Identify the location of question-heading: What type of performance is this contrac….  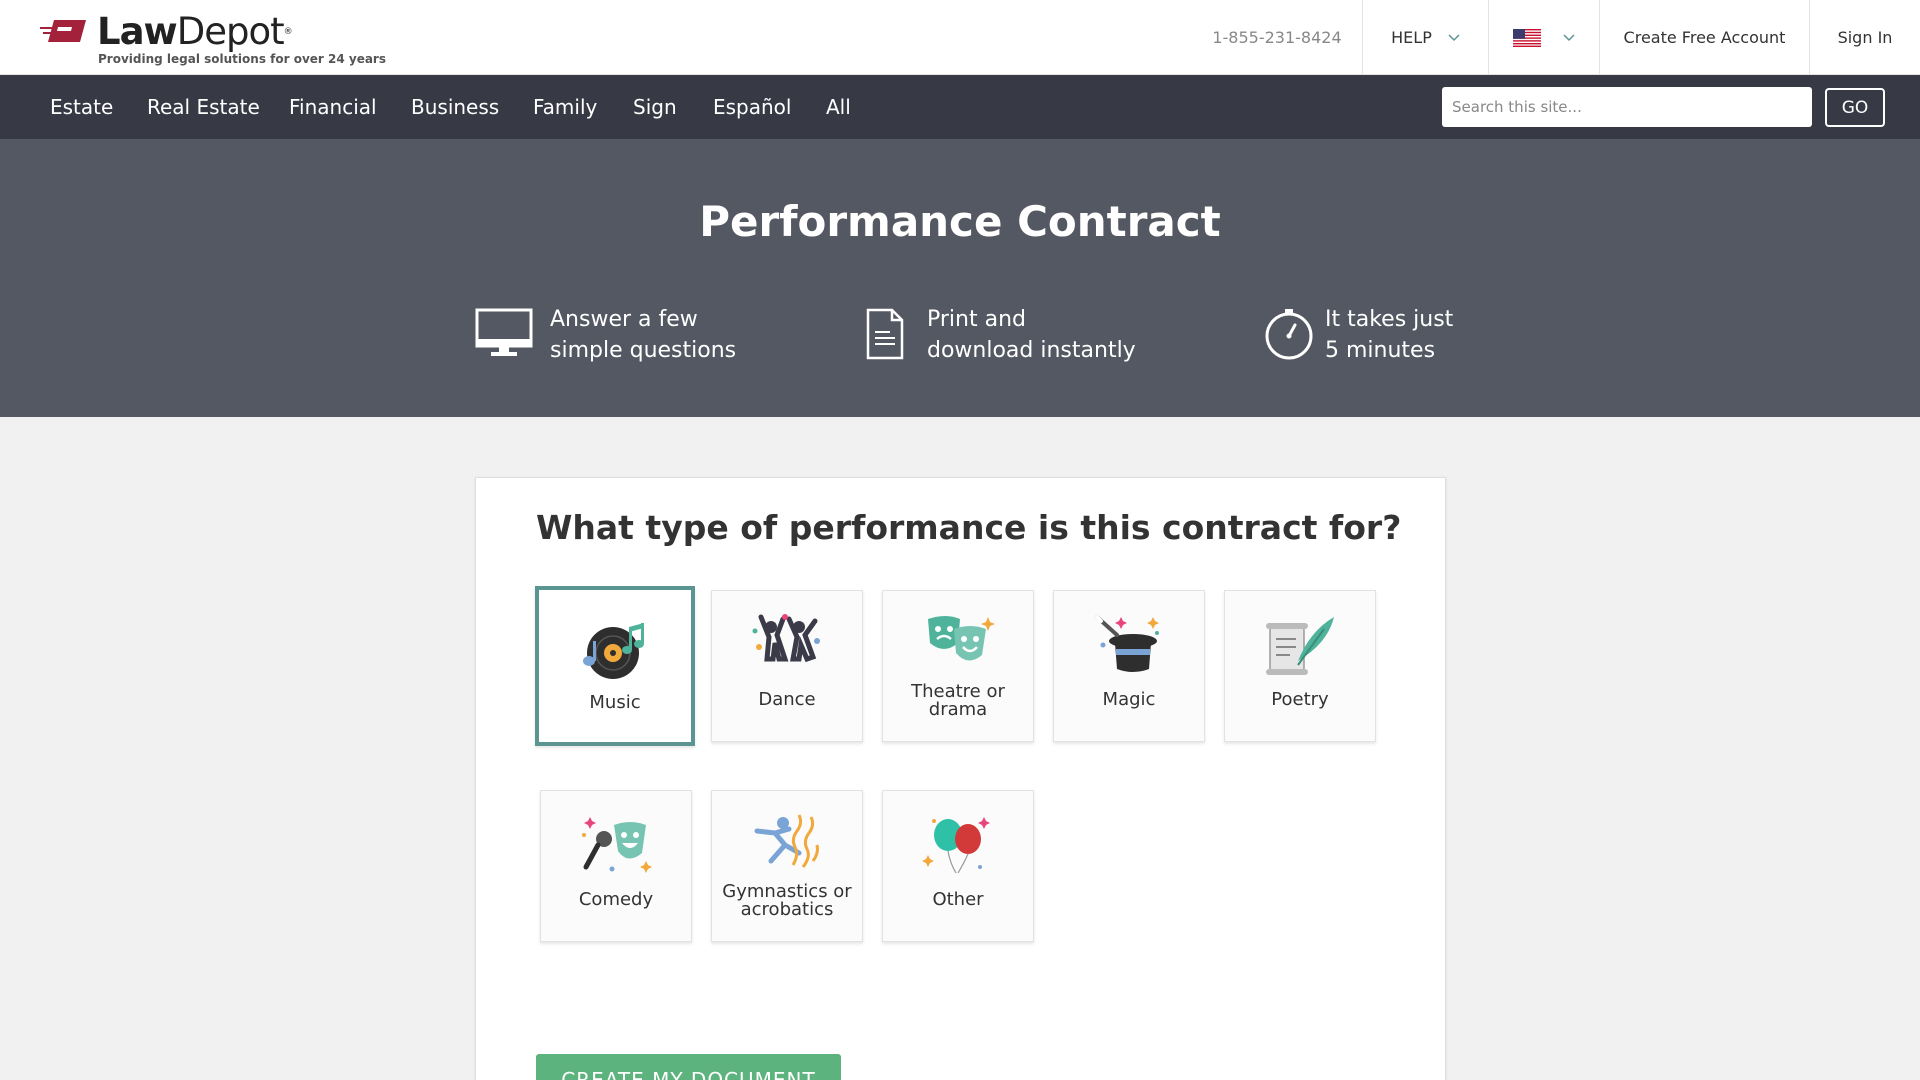
(969, 527).